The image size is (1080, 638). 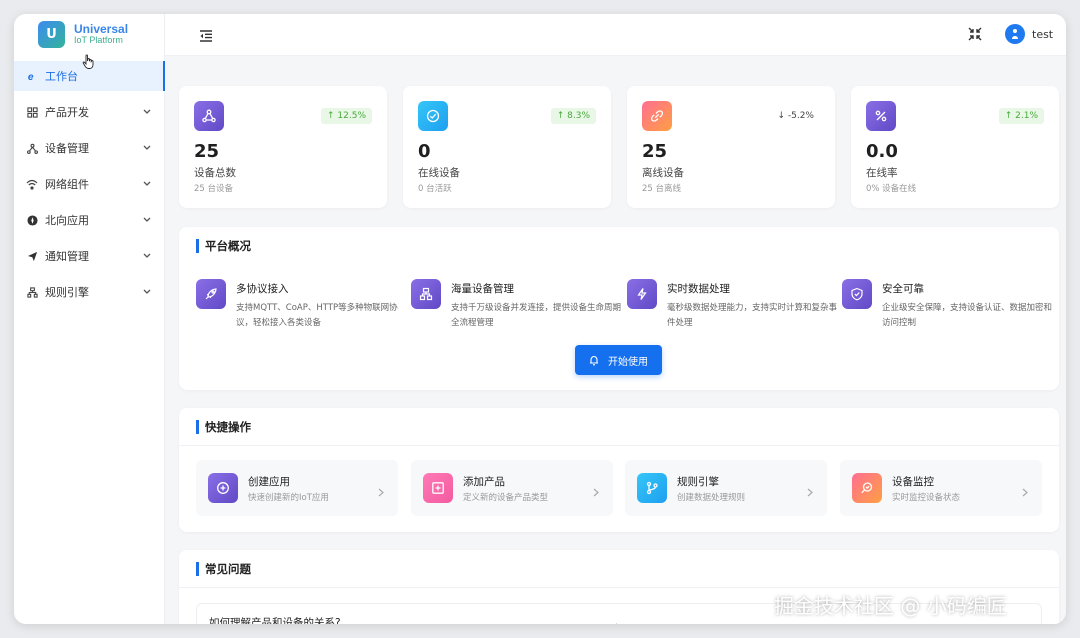 I want to click on quick-action-desc: 快速创建新的IoT应用, so click(x=288, y=498).